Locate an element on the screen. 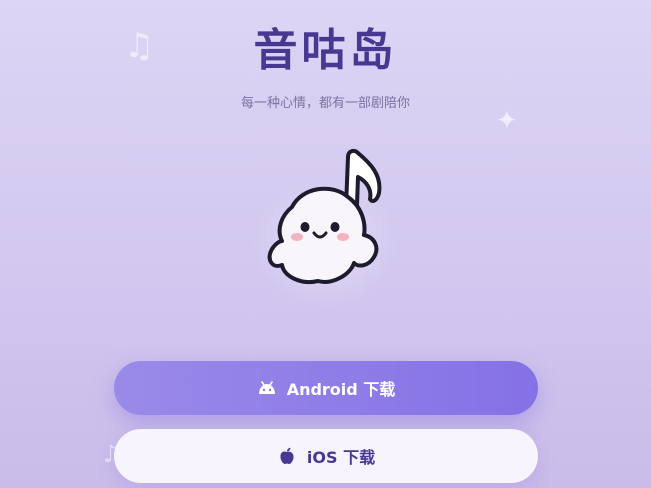 The width and height of the screenshot is (651, 488). ios-download-label: iOS 下载 is located at coordinates (341, 457).